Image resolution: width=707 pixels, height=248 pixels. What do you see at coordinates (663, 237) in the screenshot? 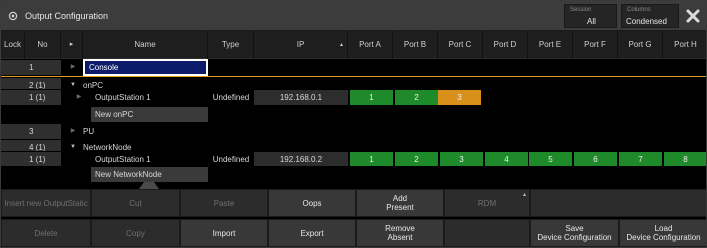
I see `load-line2: Device Configuration` at bounding box center [663, 237].